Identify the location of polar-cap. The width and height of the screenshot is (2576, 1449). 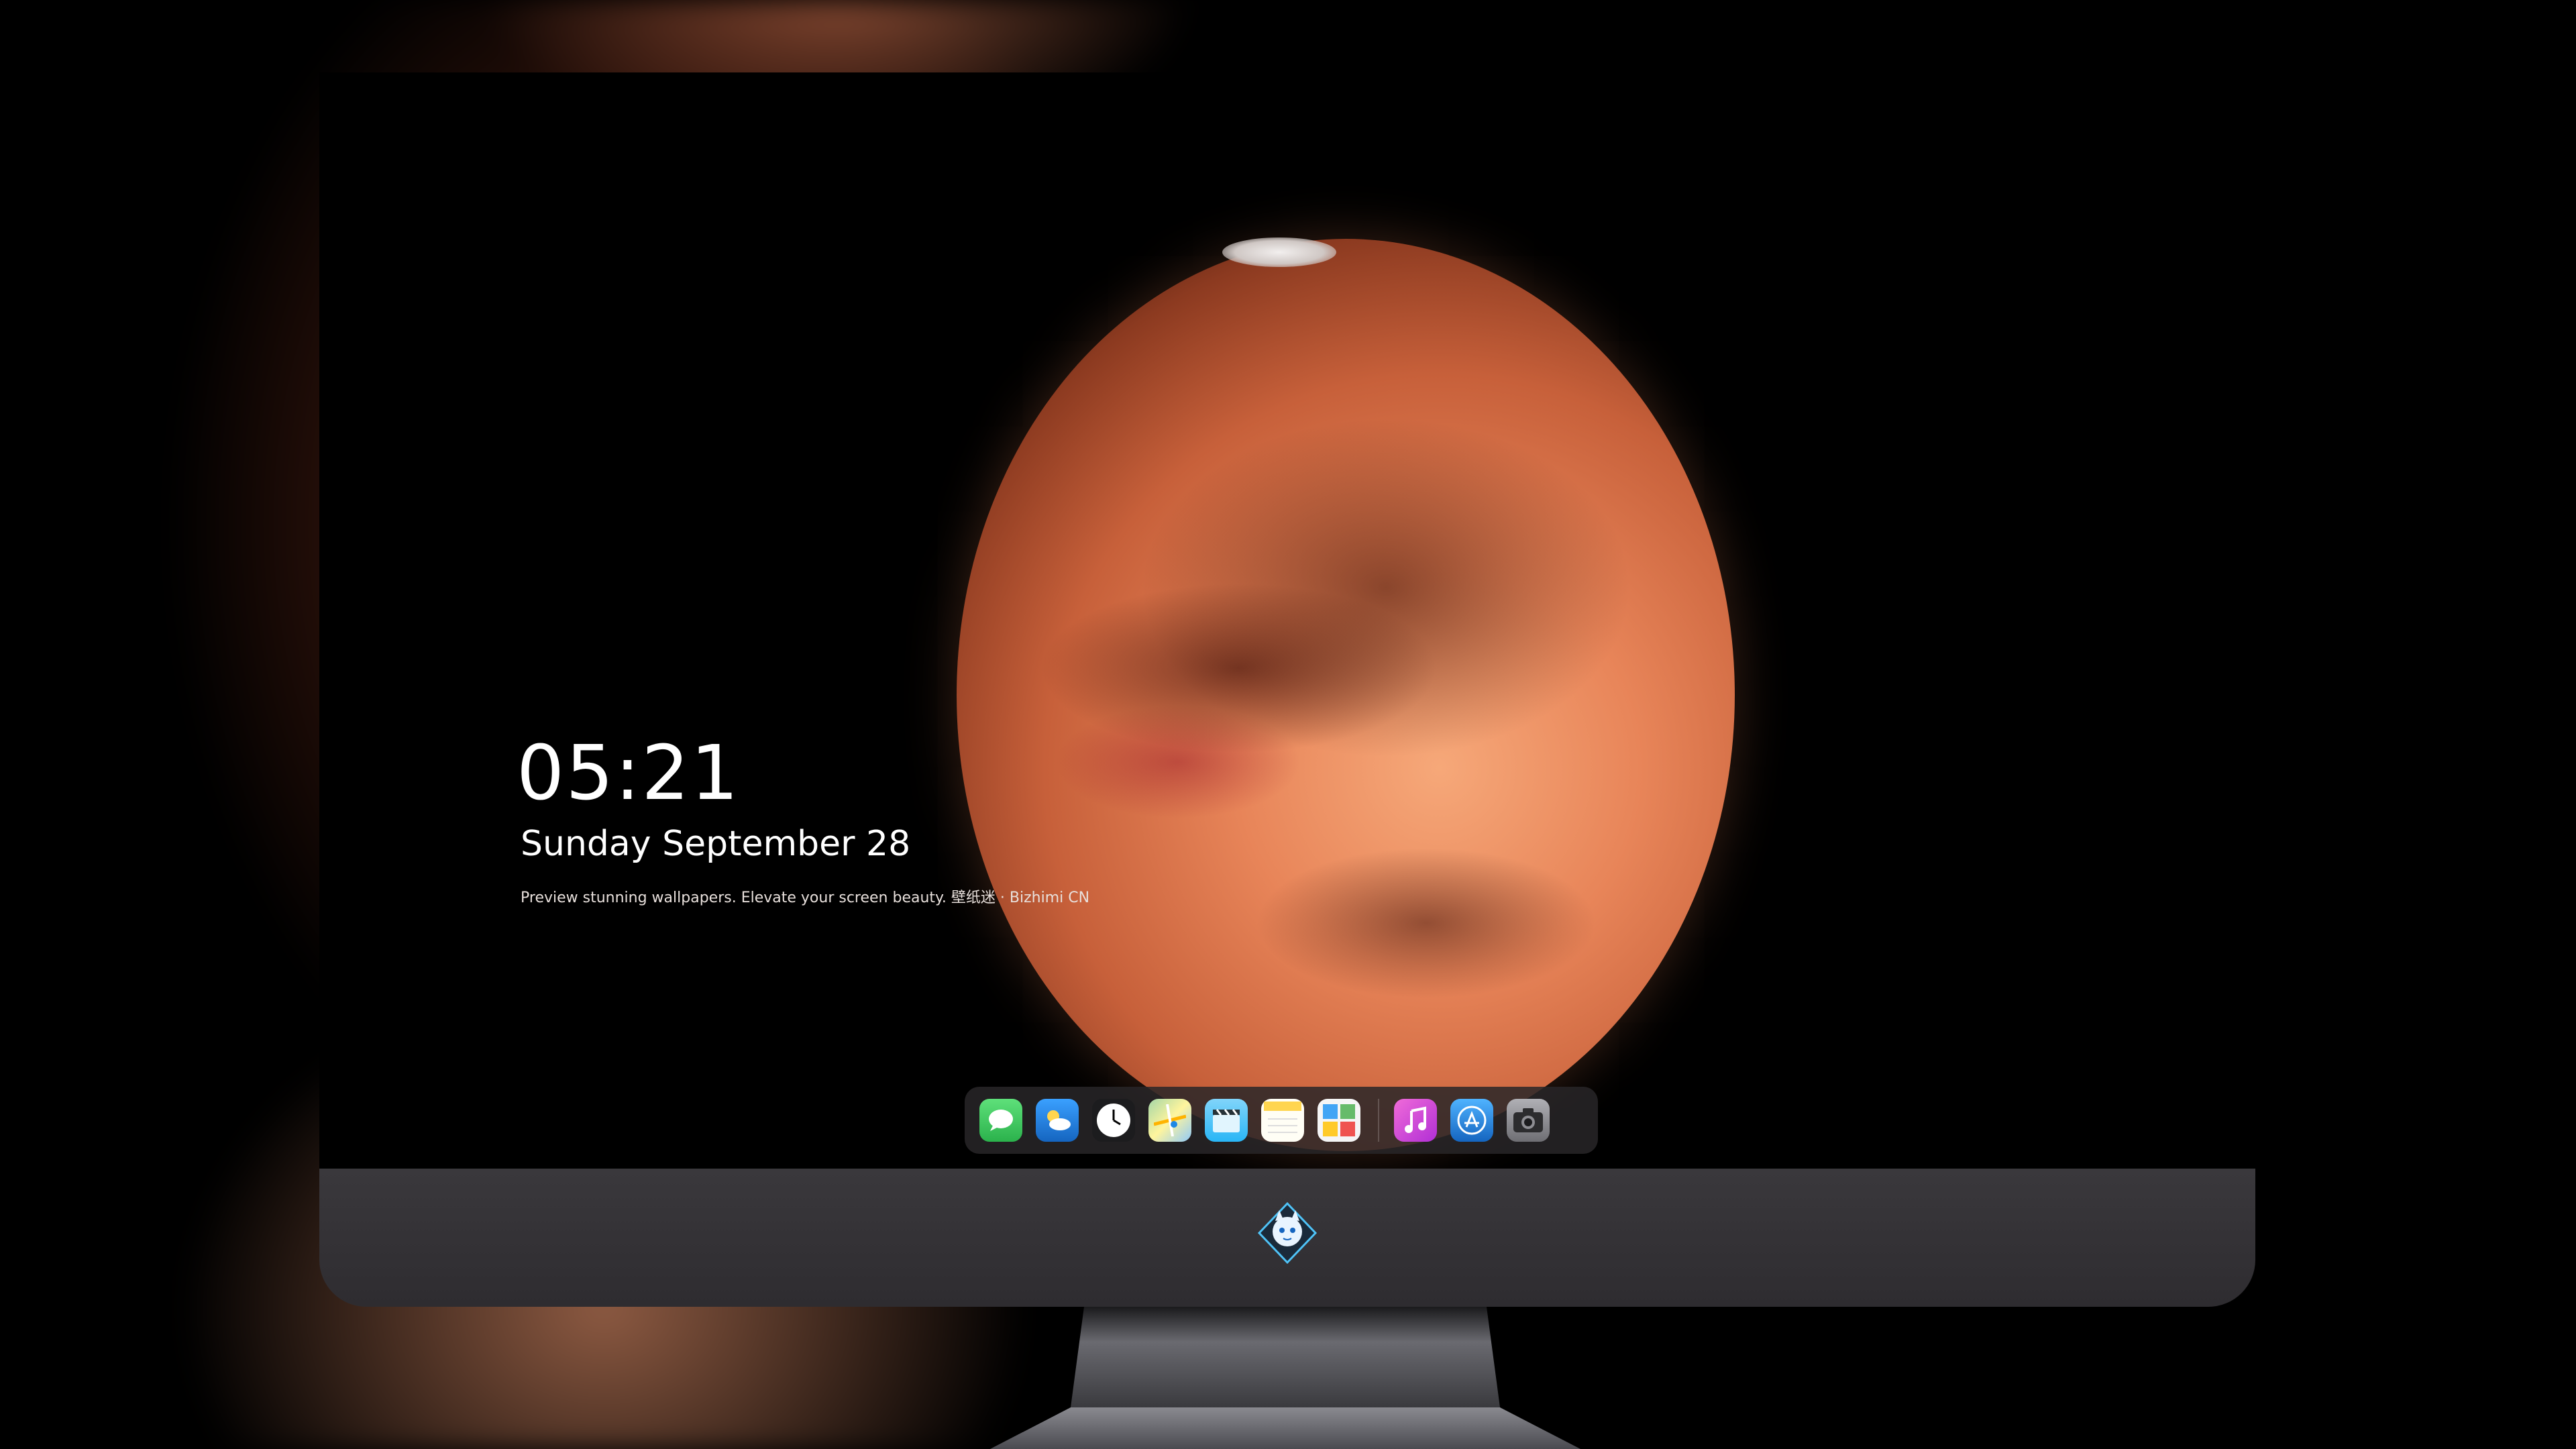
(1279, 252).